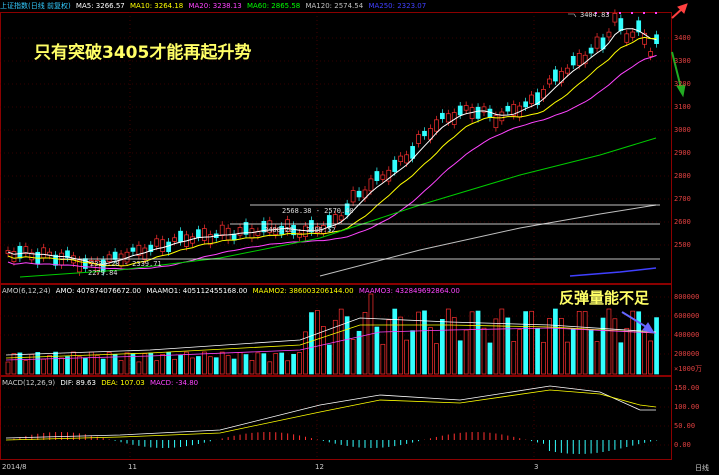  I want to click on red-up-arrow-icon, so click(679, 11).